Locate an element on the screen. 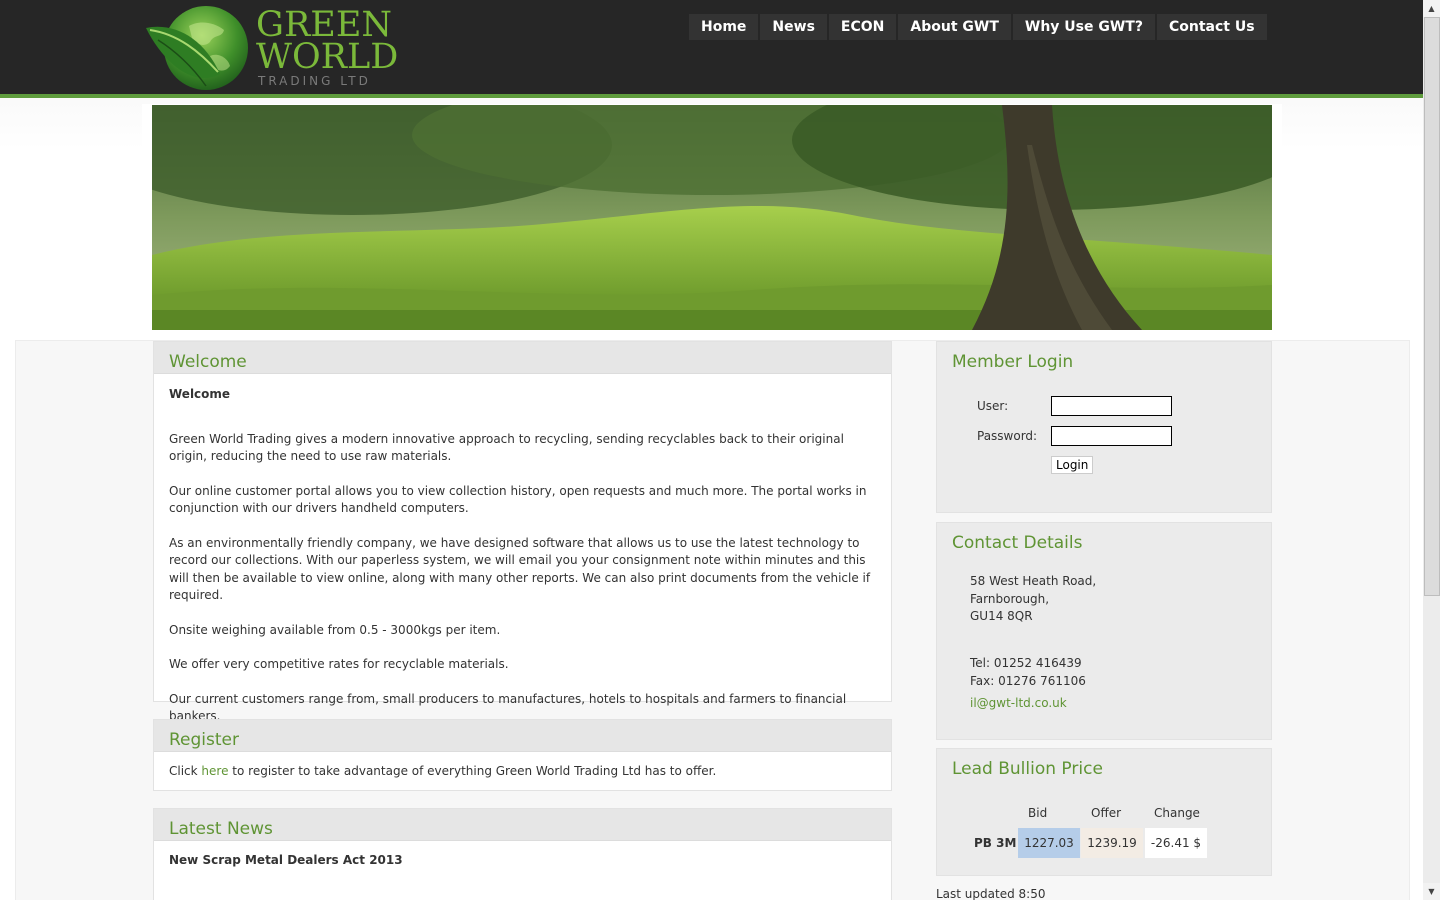 The height and width of the screenshot is (900, 1440). news-header: Latest News is located at coordinates (522, 825).